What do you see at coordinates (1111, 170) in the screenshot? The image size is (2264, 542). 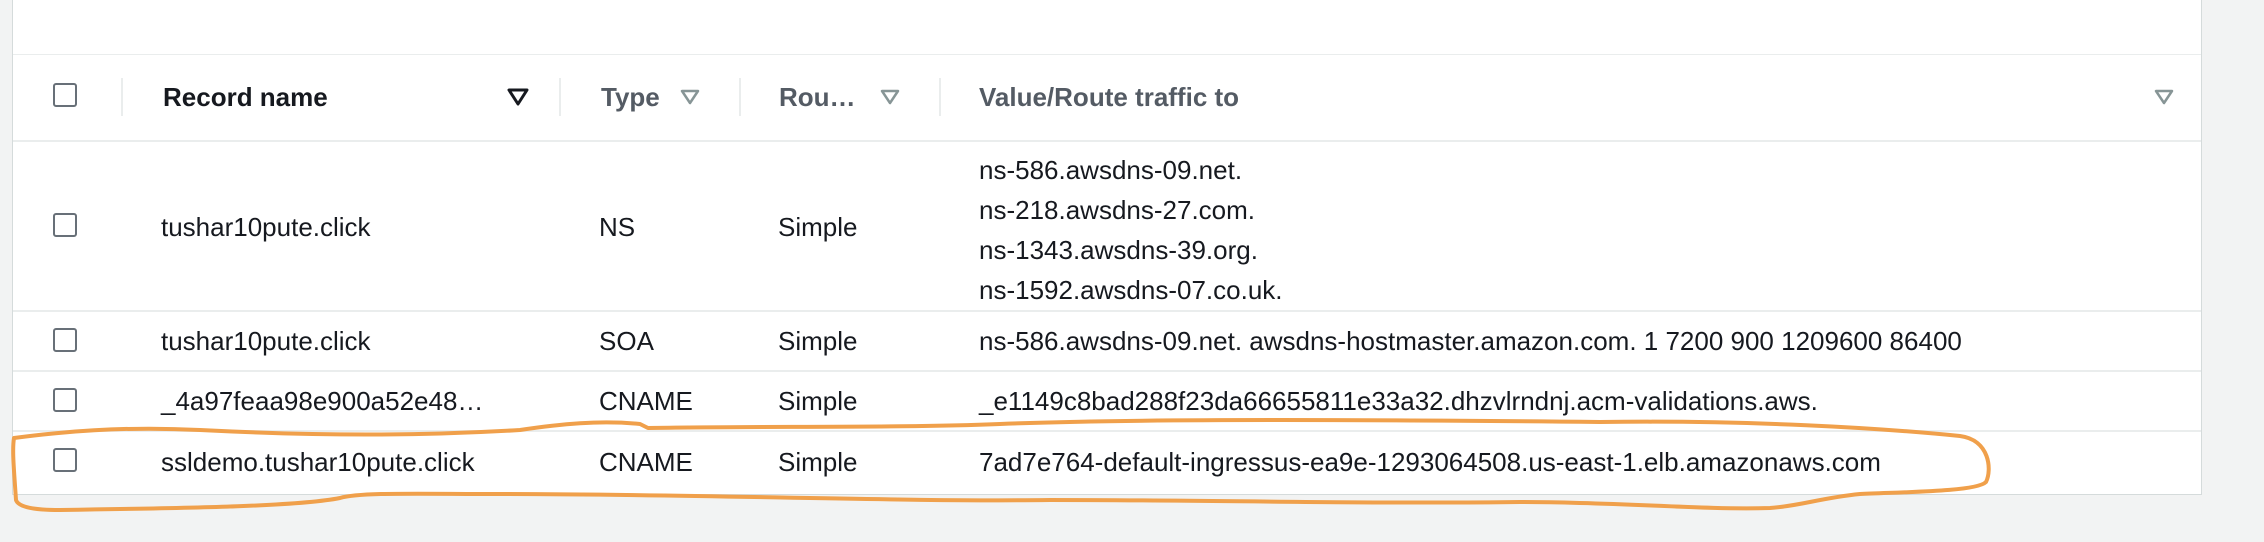 I see `value-line: ns-586.awsdns-09.net.` at bounding box center [1111, 170].